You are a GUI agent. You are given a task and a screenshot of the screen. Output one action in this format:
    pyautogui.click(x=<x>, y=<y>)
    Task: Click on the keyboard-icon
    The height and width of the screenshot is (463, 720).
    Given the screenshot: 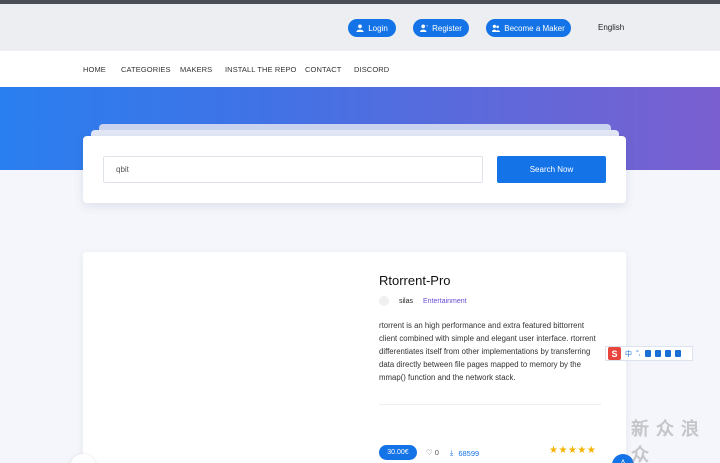 What is the action you would take?
    pyautogui.click(x=657, y=353)
    